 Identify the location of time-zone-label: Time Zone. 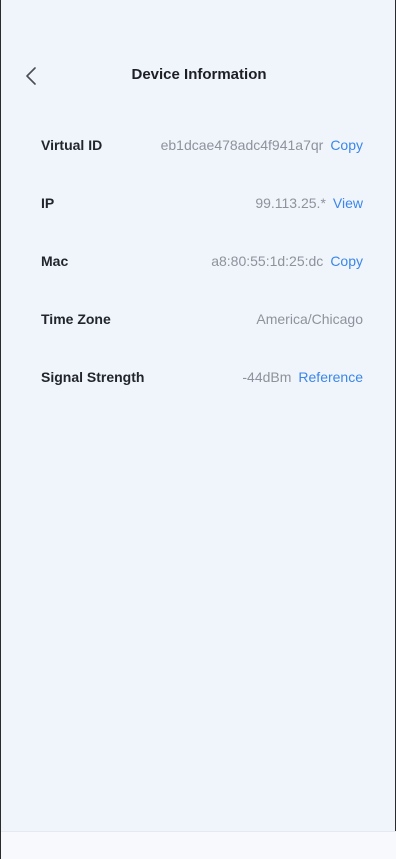
(76, 319).